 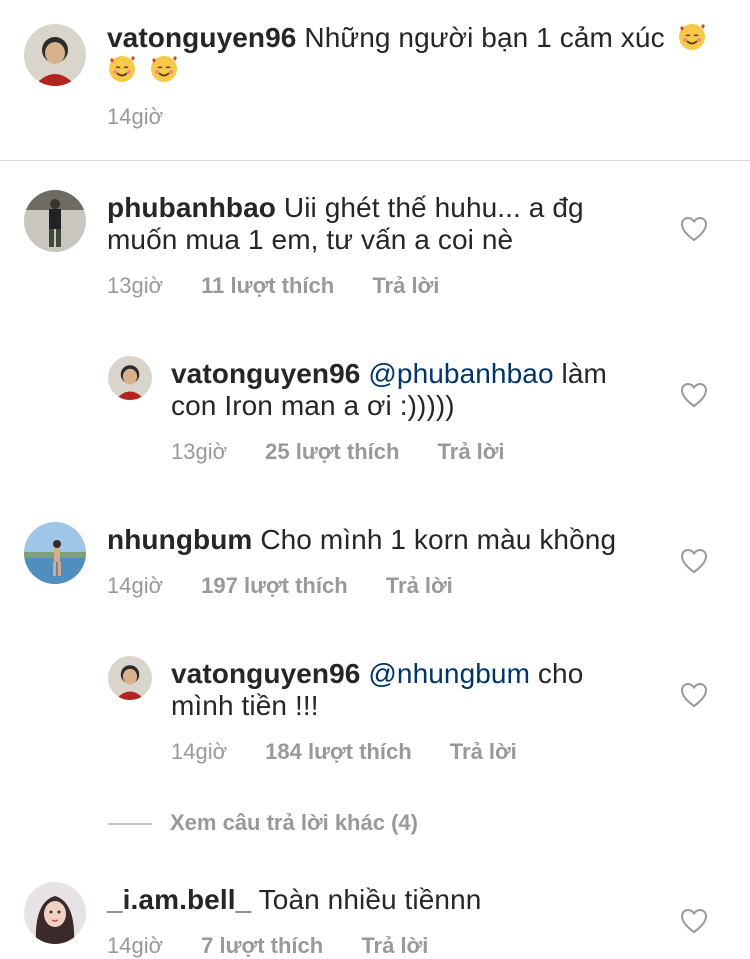 I want to click on reply-text: vatonguyen96 @nhungbum cho mình tiền !!!, so click(x=411, y=690).